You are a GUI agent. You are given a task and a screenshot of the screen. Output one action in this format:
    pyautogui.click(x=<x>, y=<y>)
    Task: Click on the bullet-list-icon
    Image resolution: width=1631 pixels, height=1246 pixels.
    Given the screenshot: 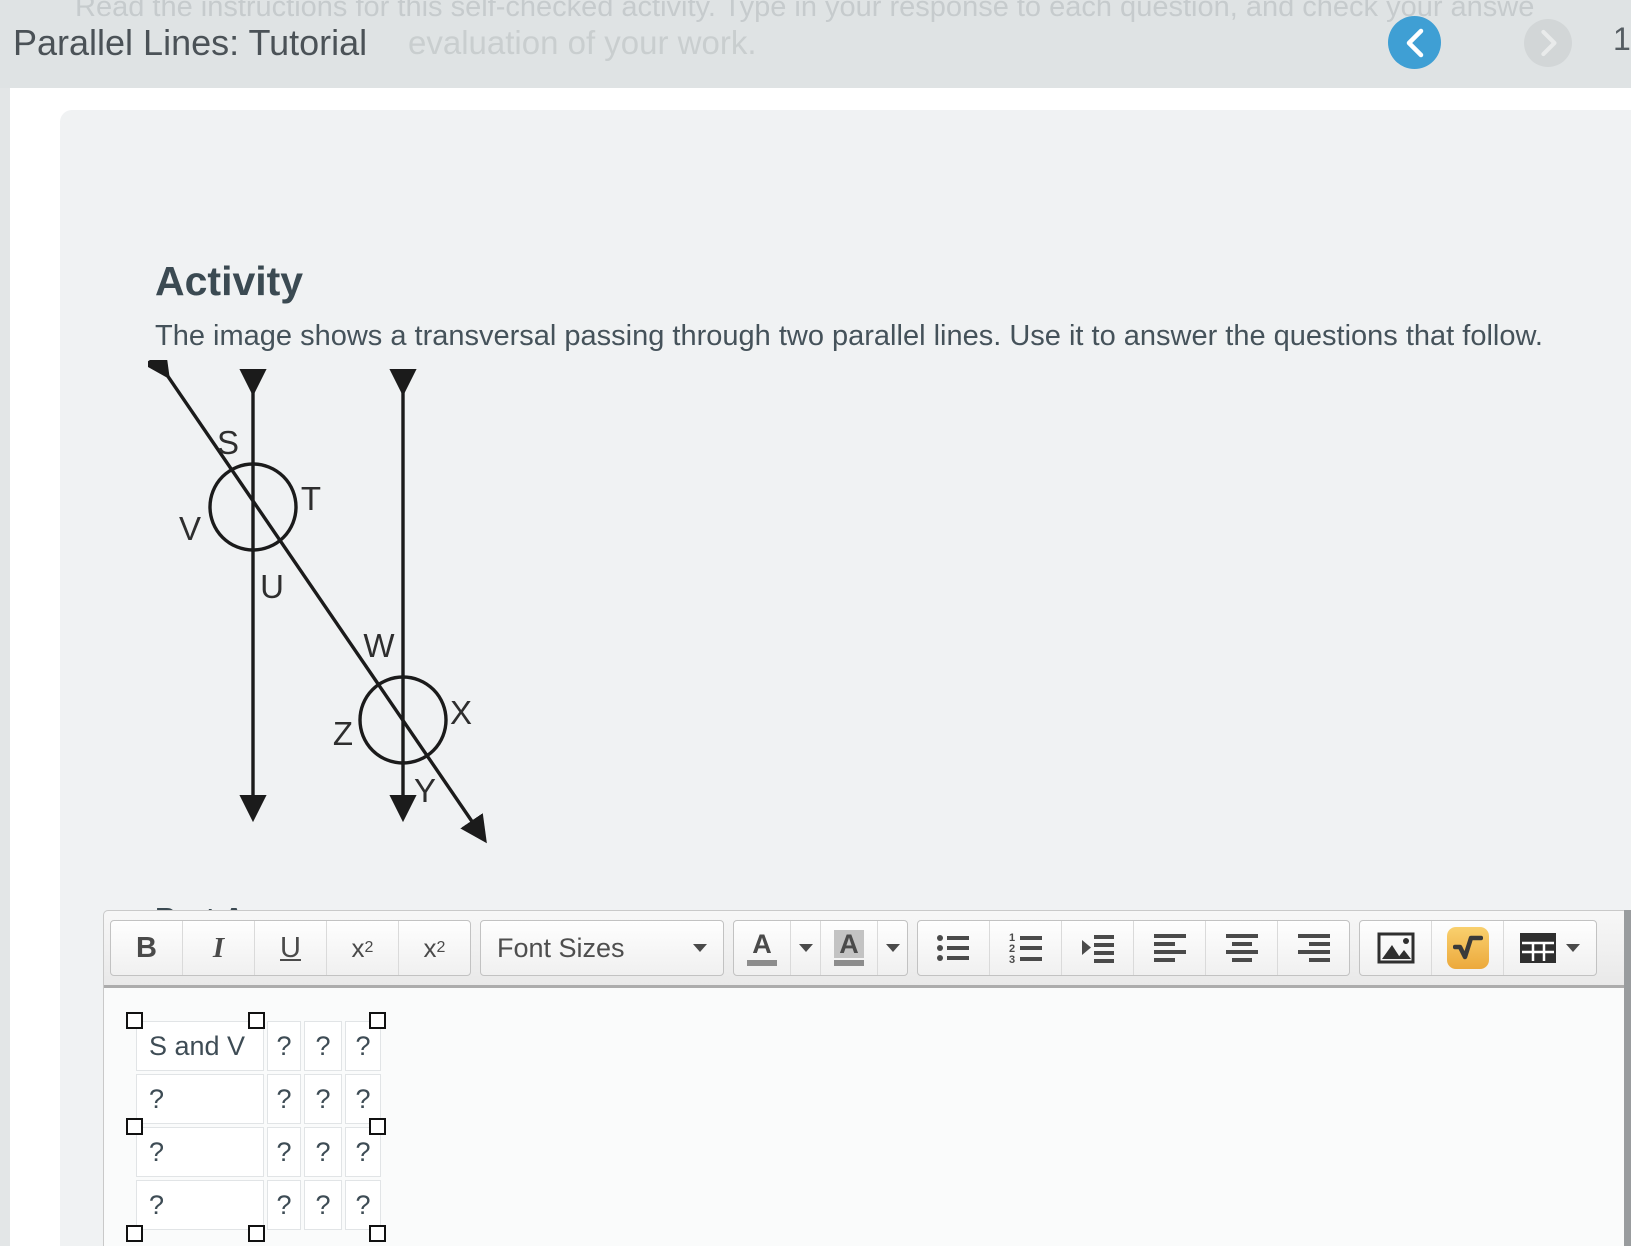 What is the action you would take?
    pyautogui.click(x=952, y=948)
    